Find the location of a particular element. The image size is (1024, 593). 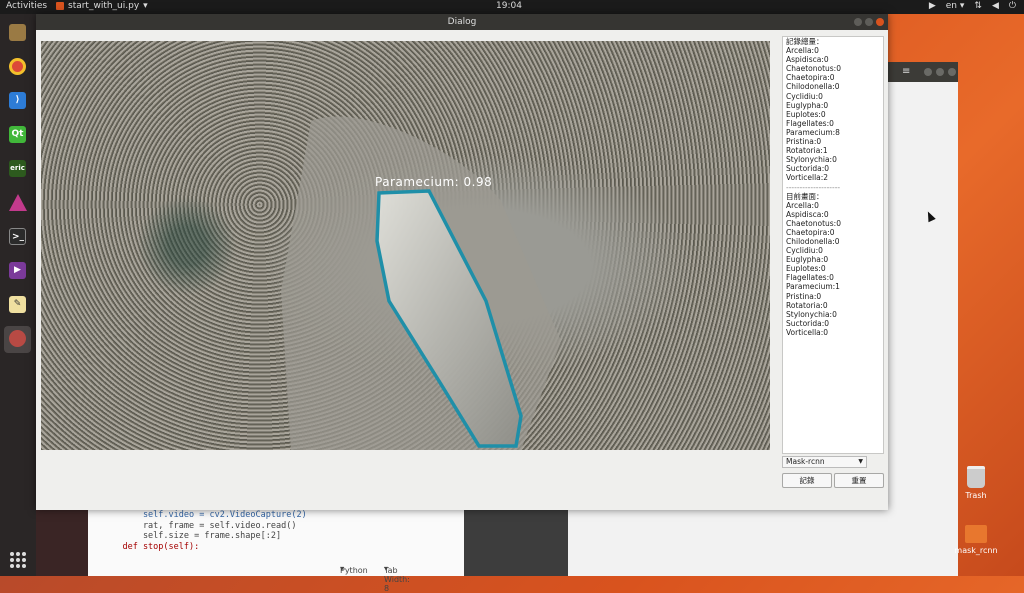

files-icon is located at coordinates (17, 32).